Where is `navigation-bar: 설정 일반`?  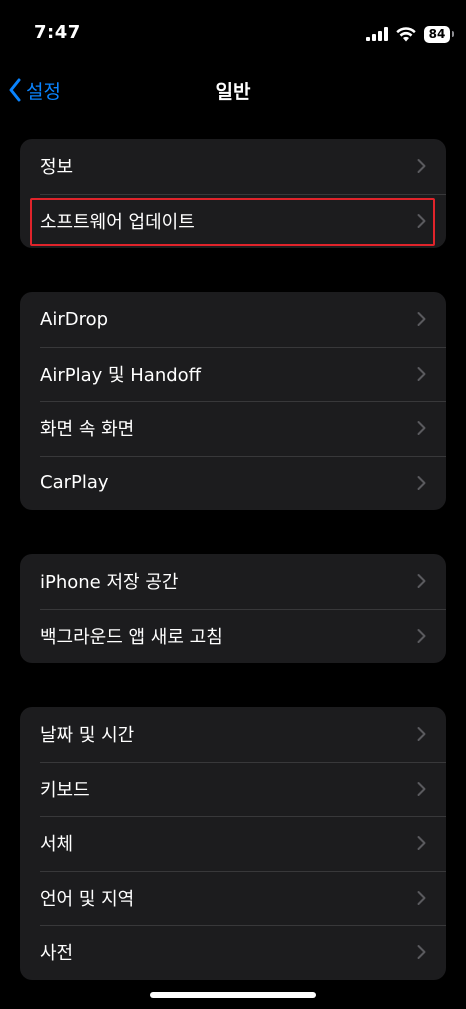 navigation-bar: 설정 일반 is located at coordinates (233, 90).